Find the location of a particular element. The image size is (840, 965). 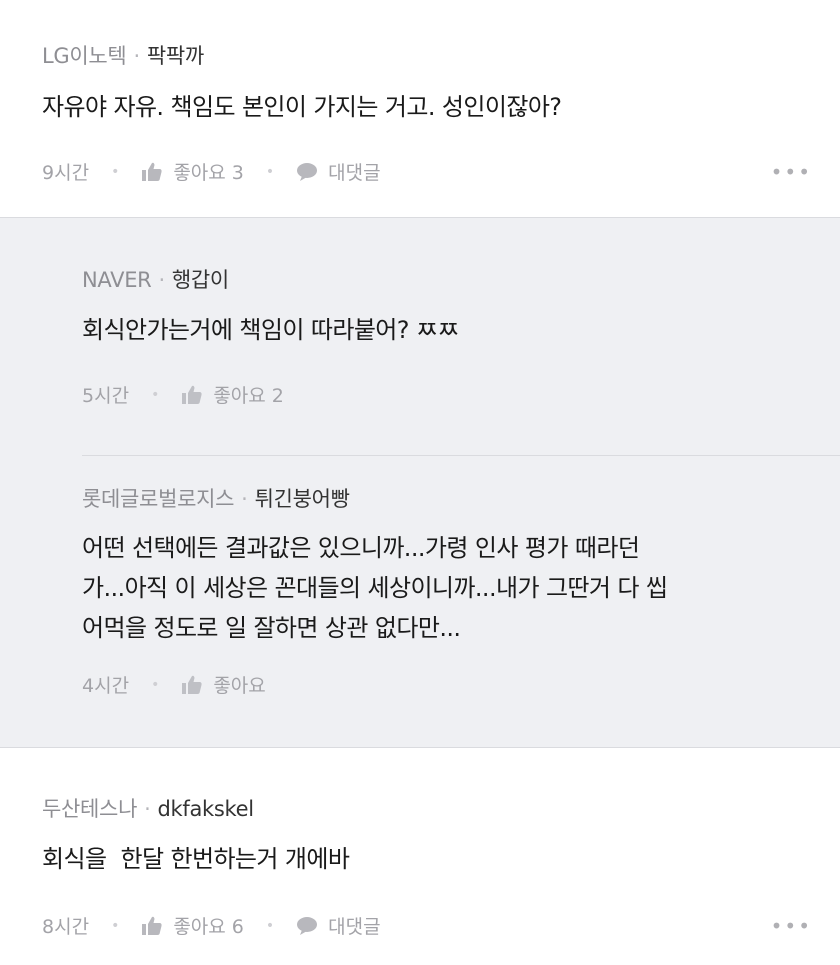

comment-text: 회식을 한달 한번하는거 개에바 is located at coordinates (196, 859).